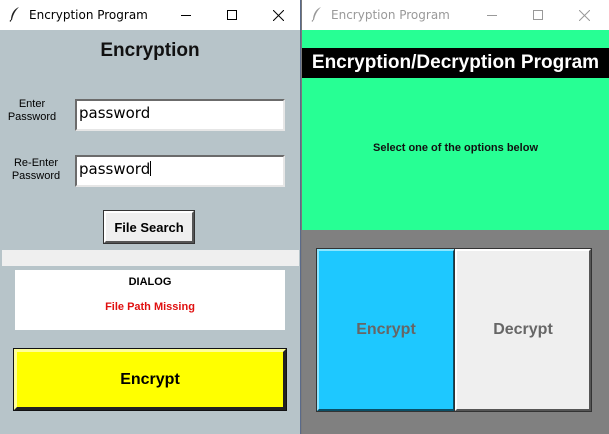  I want to click on encrypt-option-button: Encrypt, so click(386, 330).